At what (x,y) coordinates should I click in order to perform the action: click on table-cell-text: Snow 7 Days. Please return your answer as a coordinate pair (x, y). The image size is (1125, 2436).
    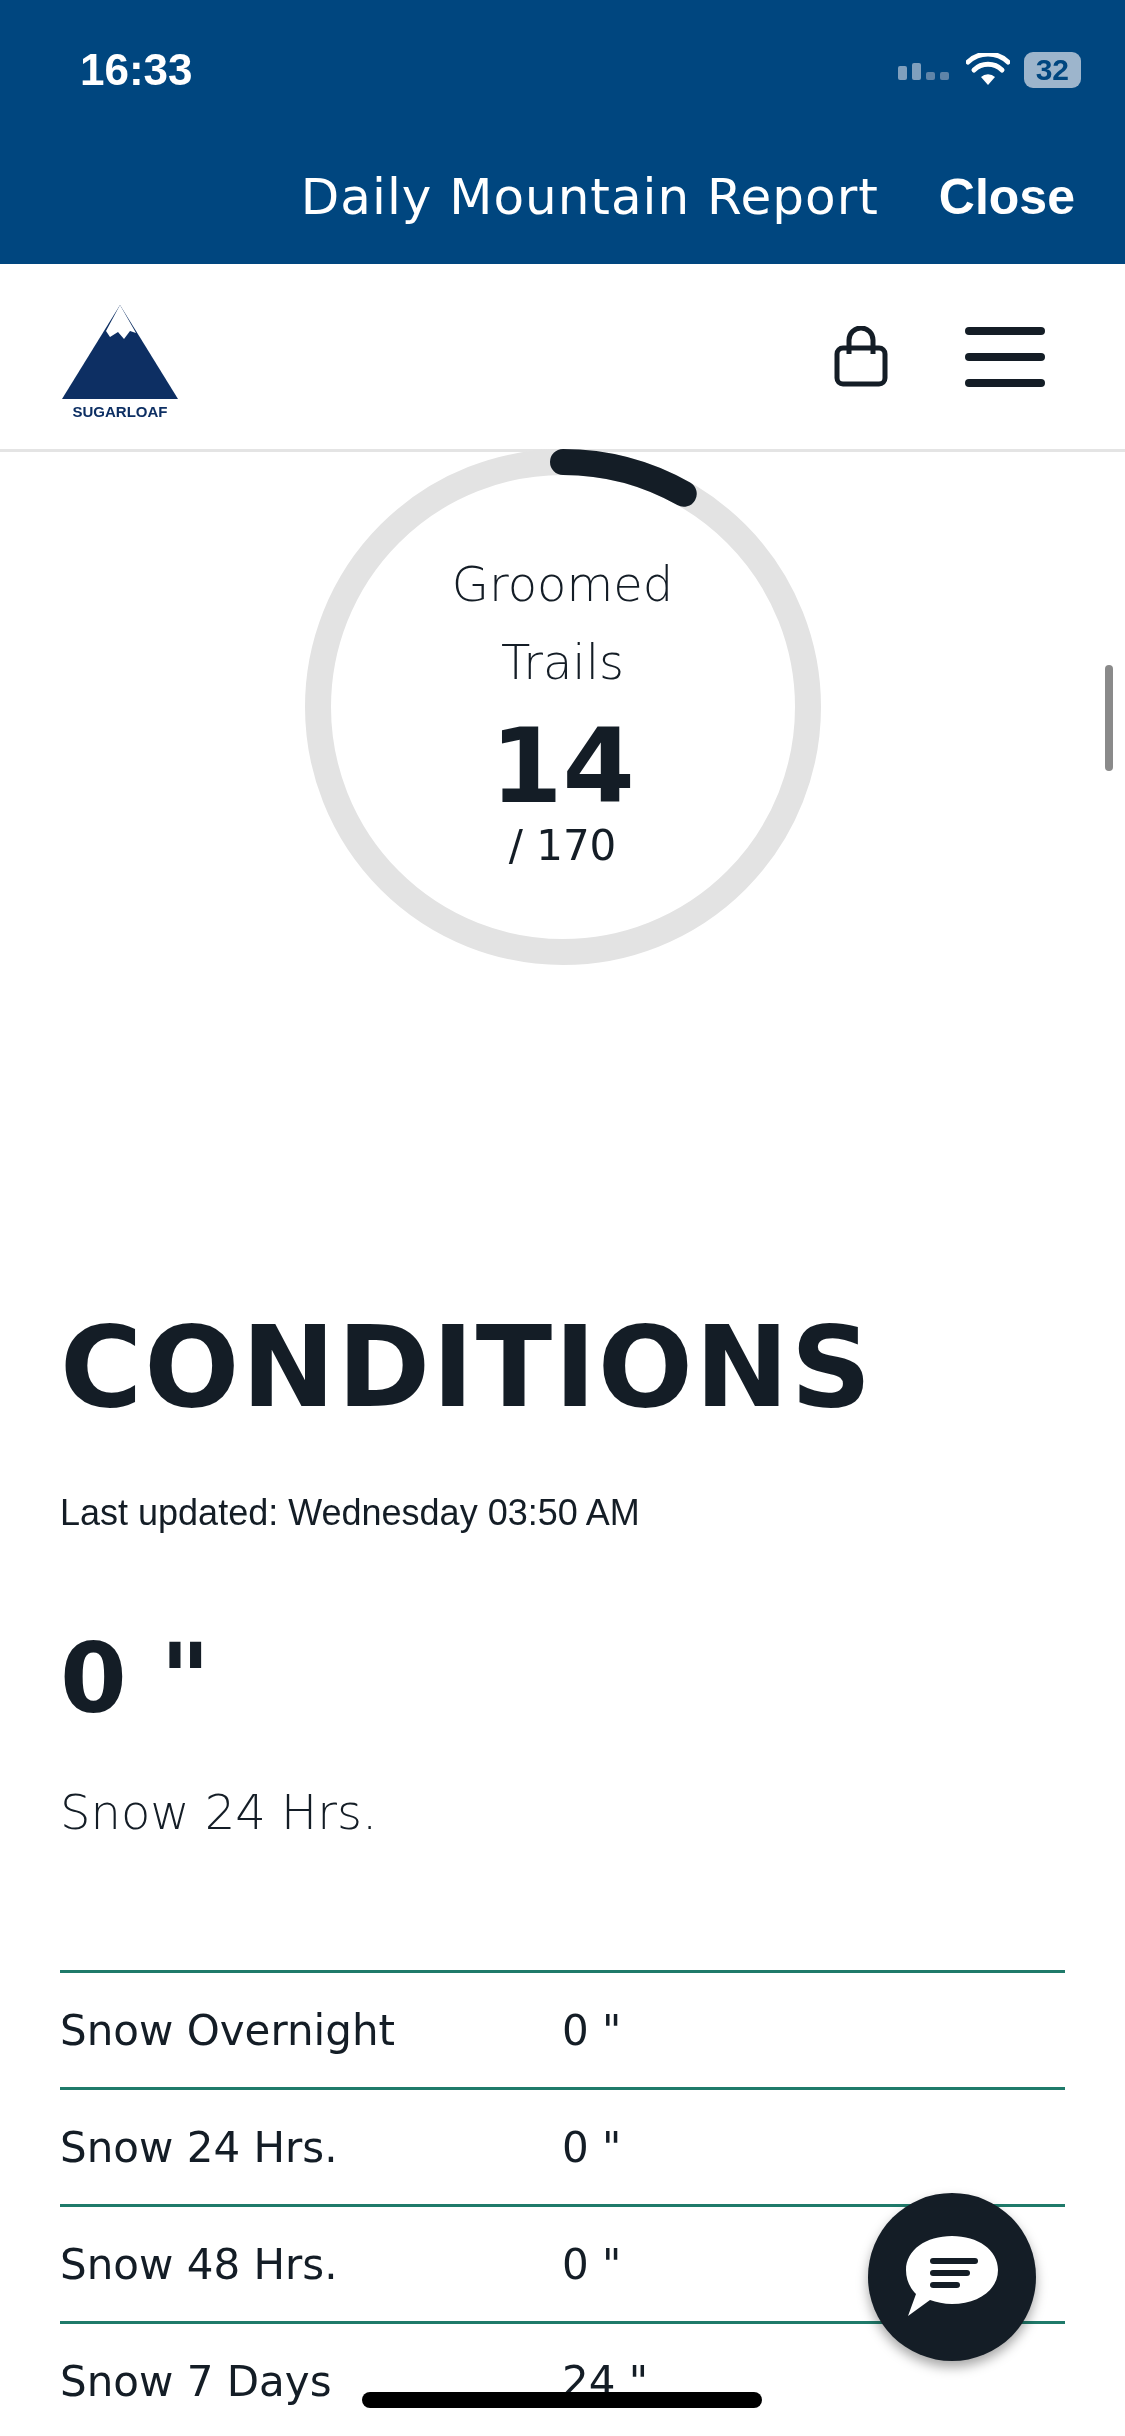
    Looking at the image, I should click on (196, 2381).